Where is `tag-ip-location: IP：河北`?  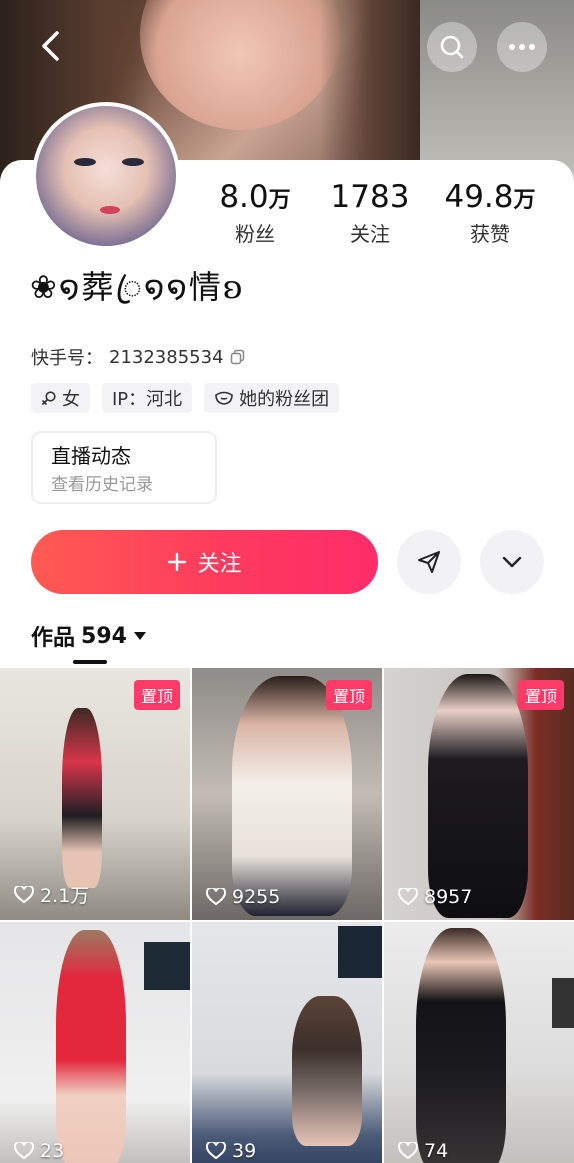 tag-ip-location: IP：河北 is located at coordinates (147, 398).